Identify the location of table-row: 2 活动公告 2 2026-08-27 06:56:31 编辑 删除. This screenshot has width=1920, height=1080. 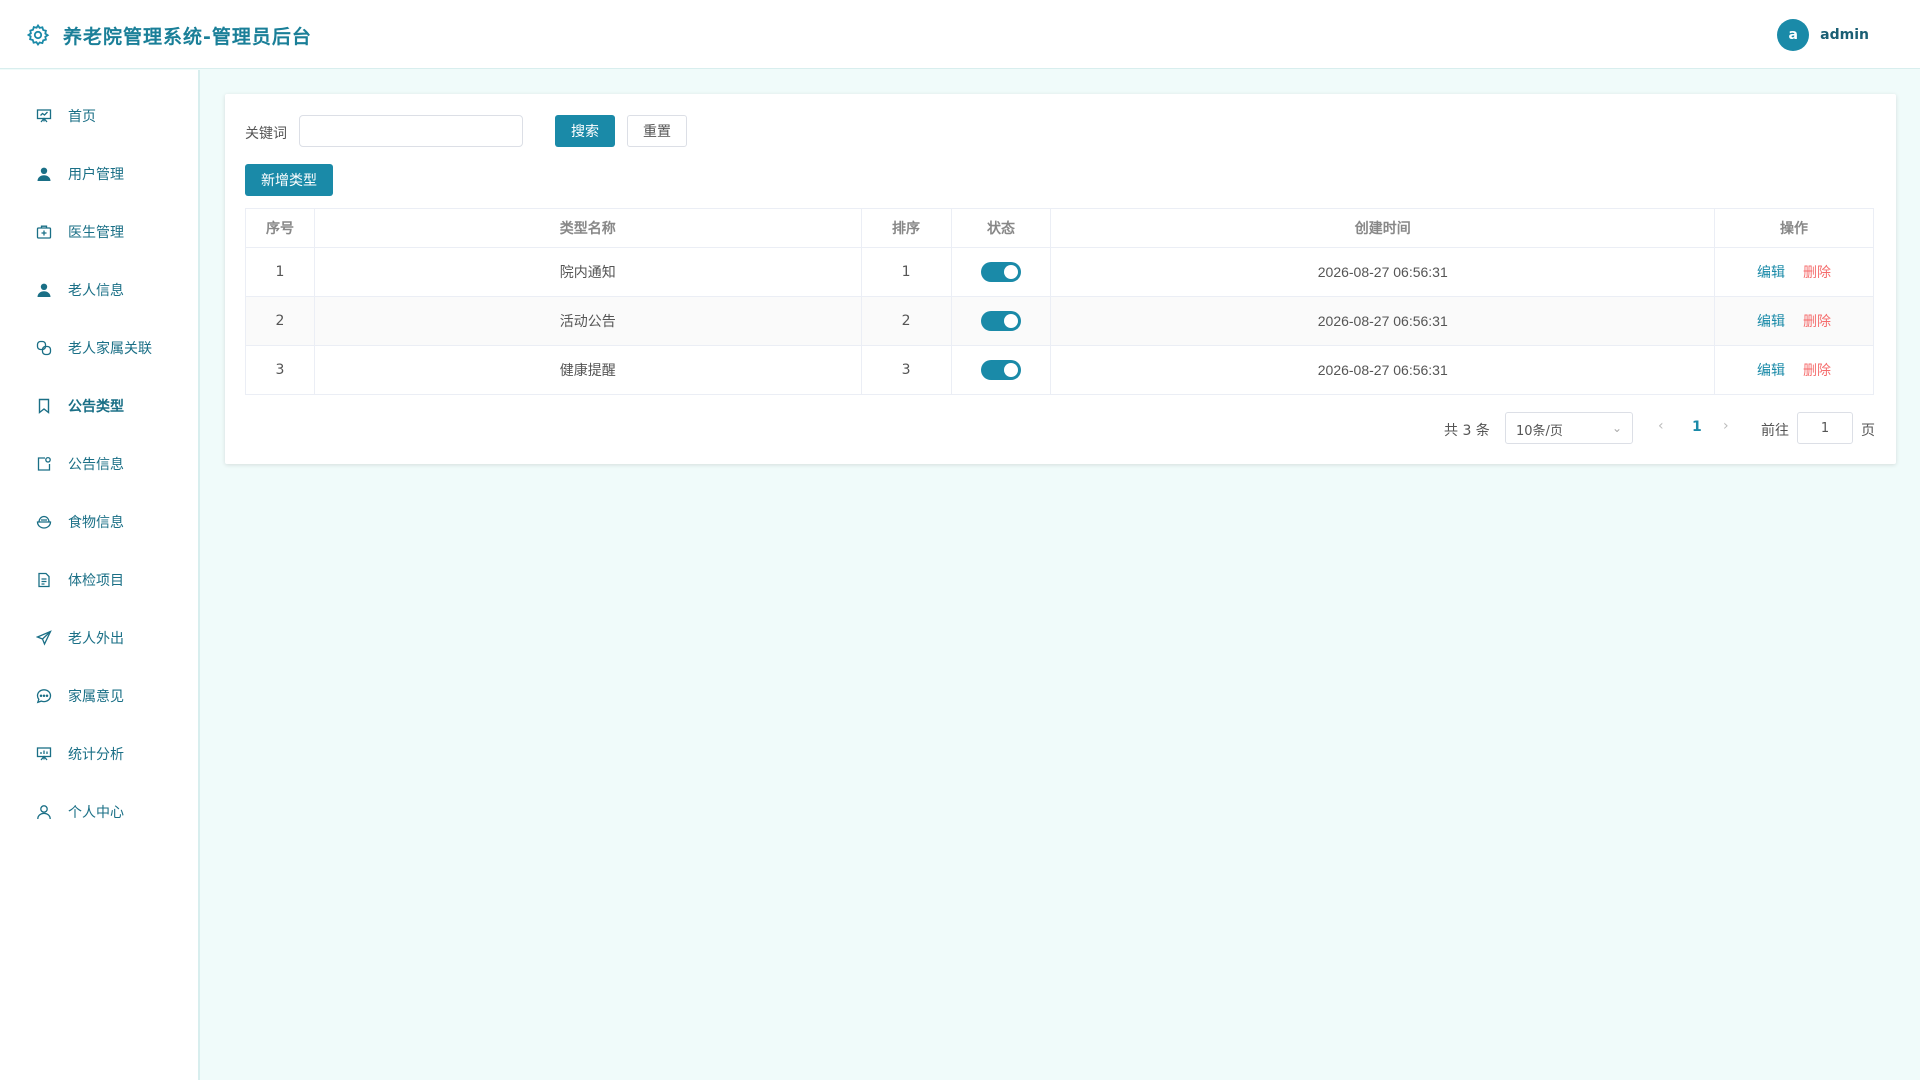
(1059, 321).